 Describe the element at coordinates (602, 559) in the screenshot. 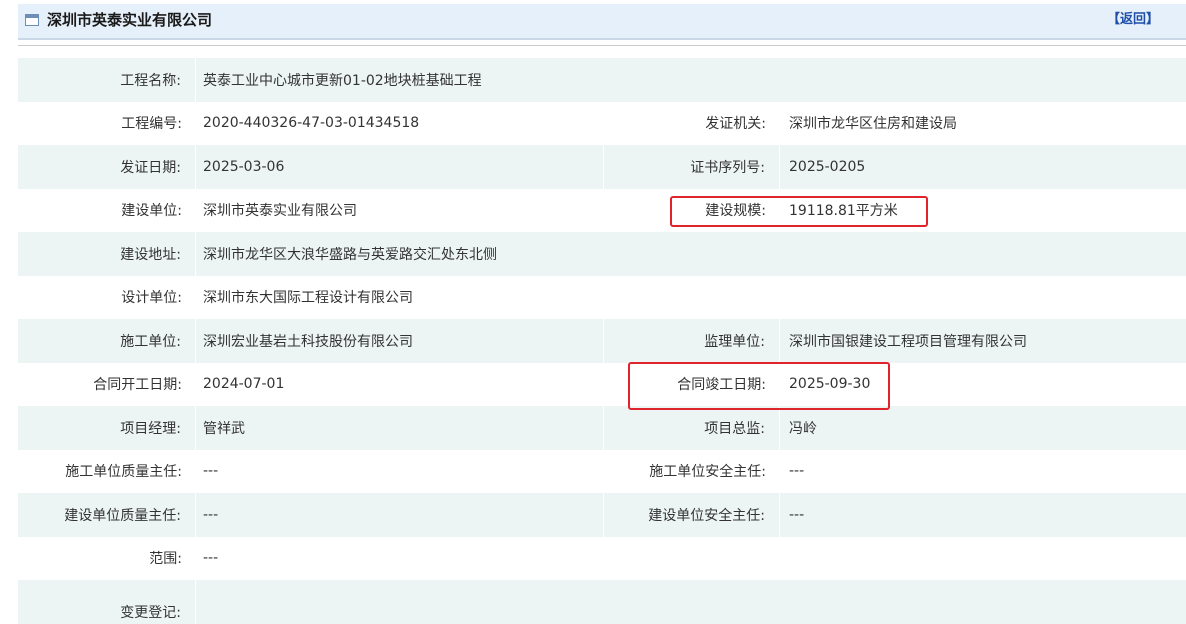

I see `table-row: 范围: ---` at that location.